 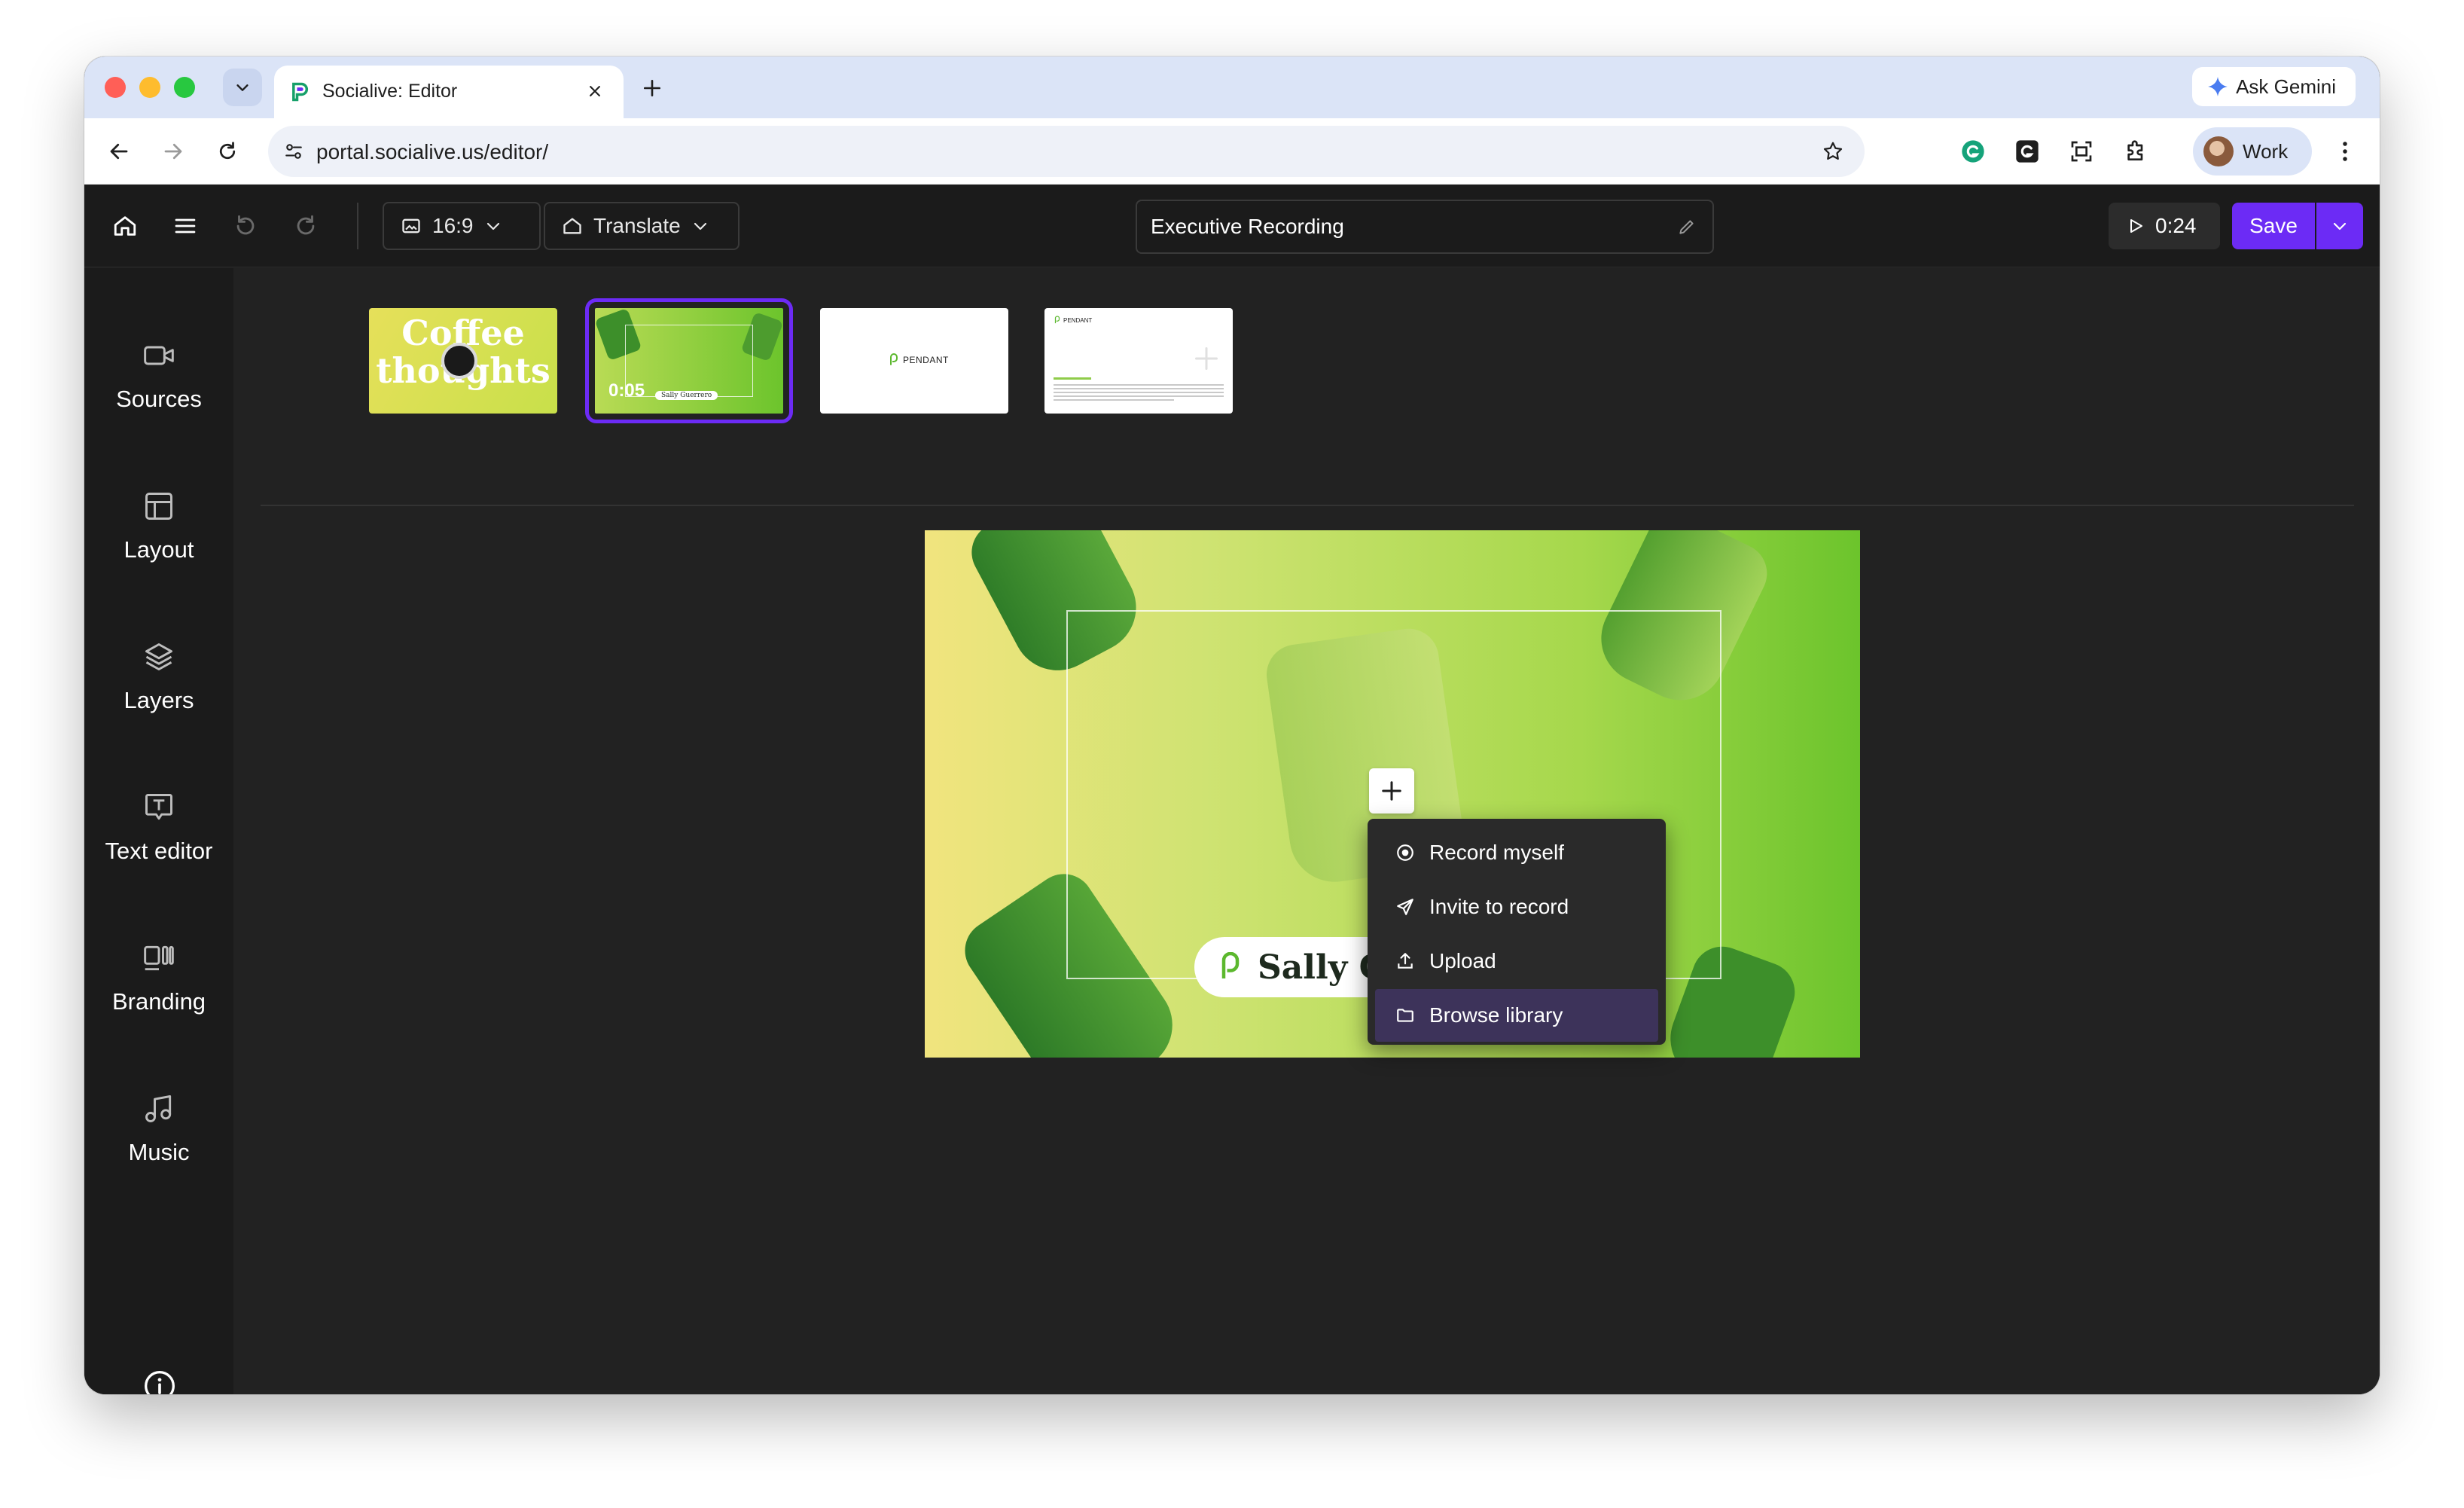 I want to click on sidebar-item-label: Layers, so click(x=159, y=700).